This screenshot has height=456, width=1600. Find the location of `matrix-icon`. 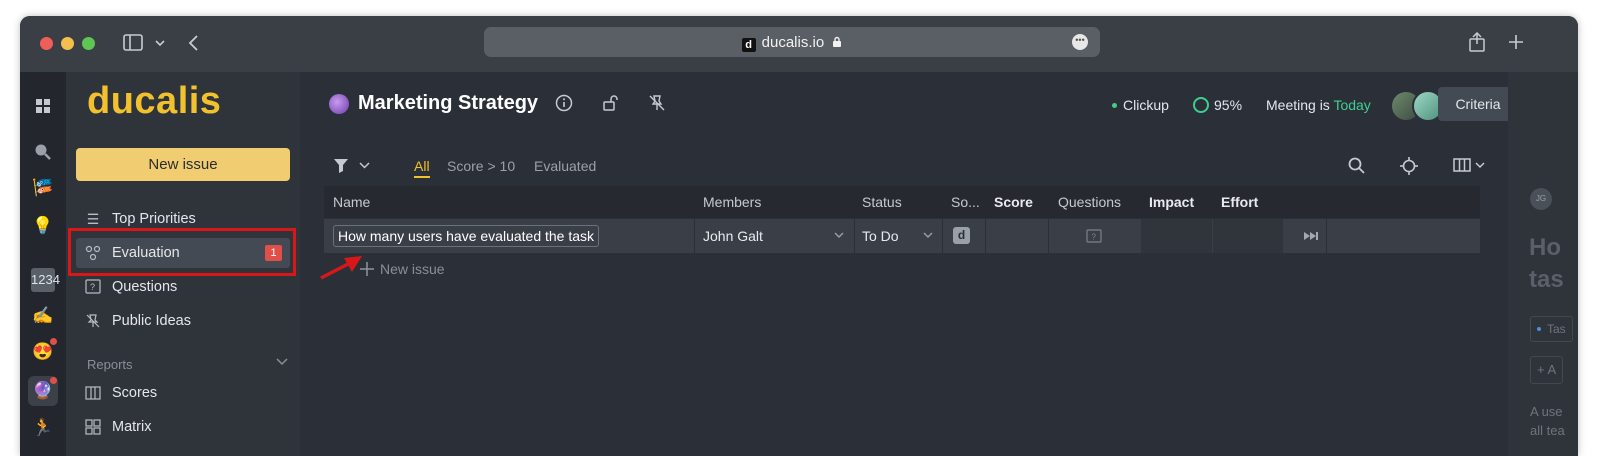

matrix-icon is located at coordinates (93, 428).